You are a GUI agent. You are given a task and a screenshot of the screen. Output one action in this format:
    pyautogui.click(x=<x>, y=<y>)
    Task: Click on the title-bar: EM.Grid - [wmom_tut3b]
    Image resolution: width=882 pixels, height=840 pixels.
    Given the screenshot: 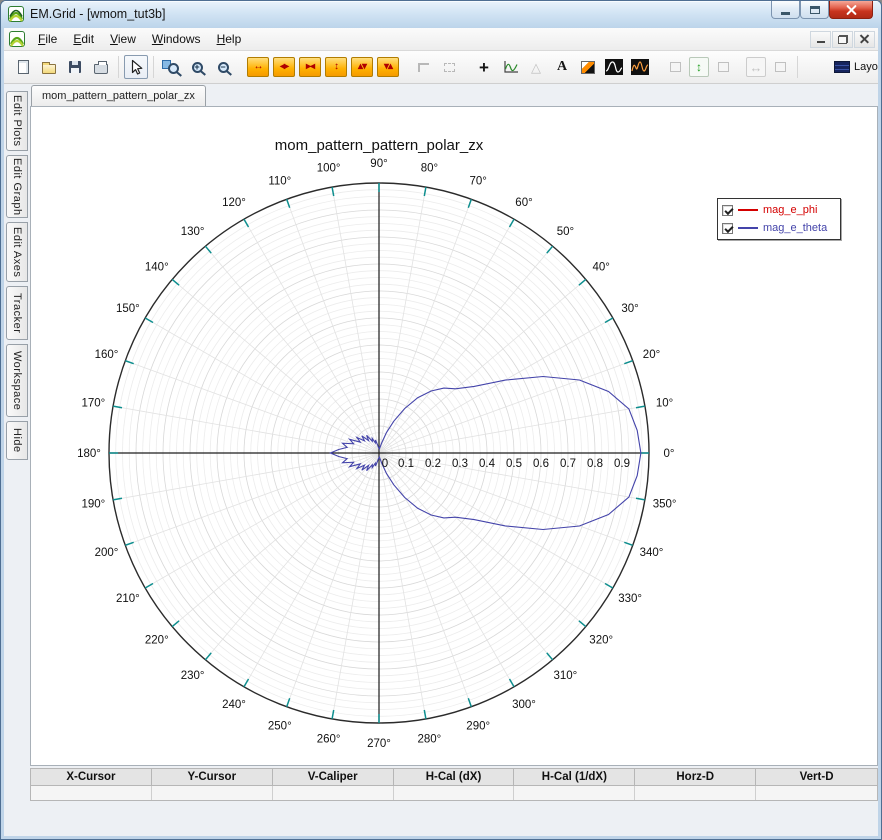 What is the action you would take?
    pyautogui.click(x=441, y=14)
    